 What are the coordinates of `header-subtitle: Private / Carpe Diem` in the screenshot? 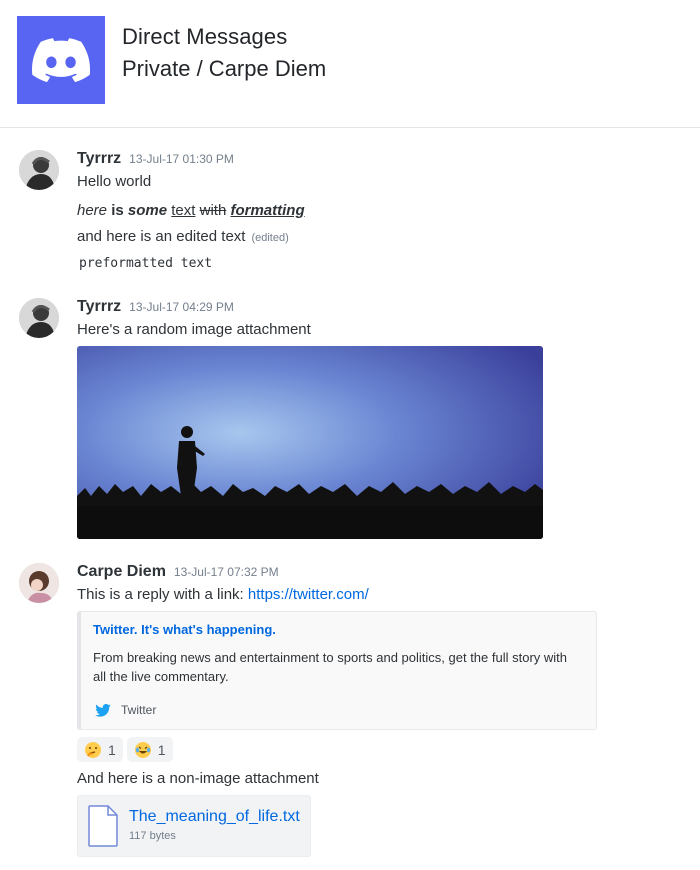 It's located at (224, 68).